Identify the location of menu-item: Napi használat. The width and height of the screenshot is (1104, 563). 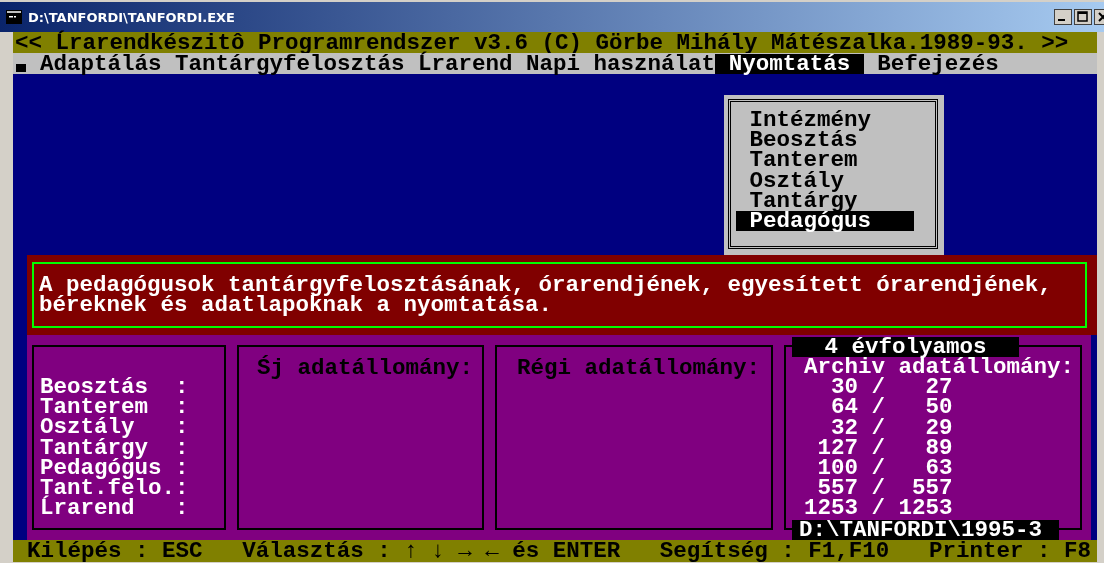
(614, 63).